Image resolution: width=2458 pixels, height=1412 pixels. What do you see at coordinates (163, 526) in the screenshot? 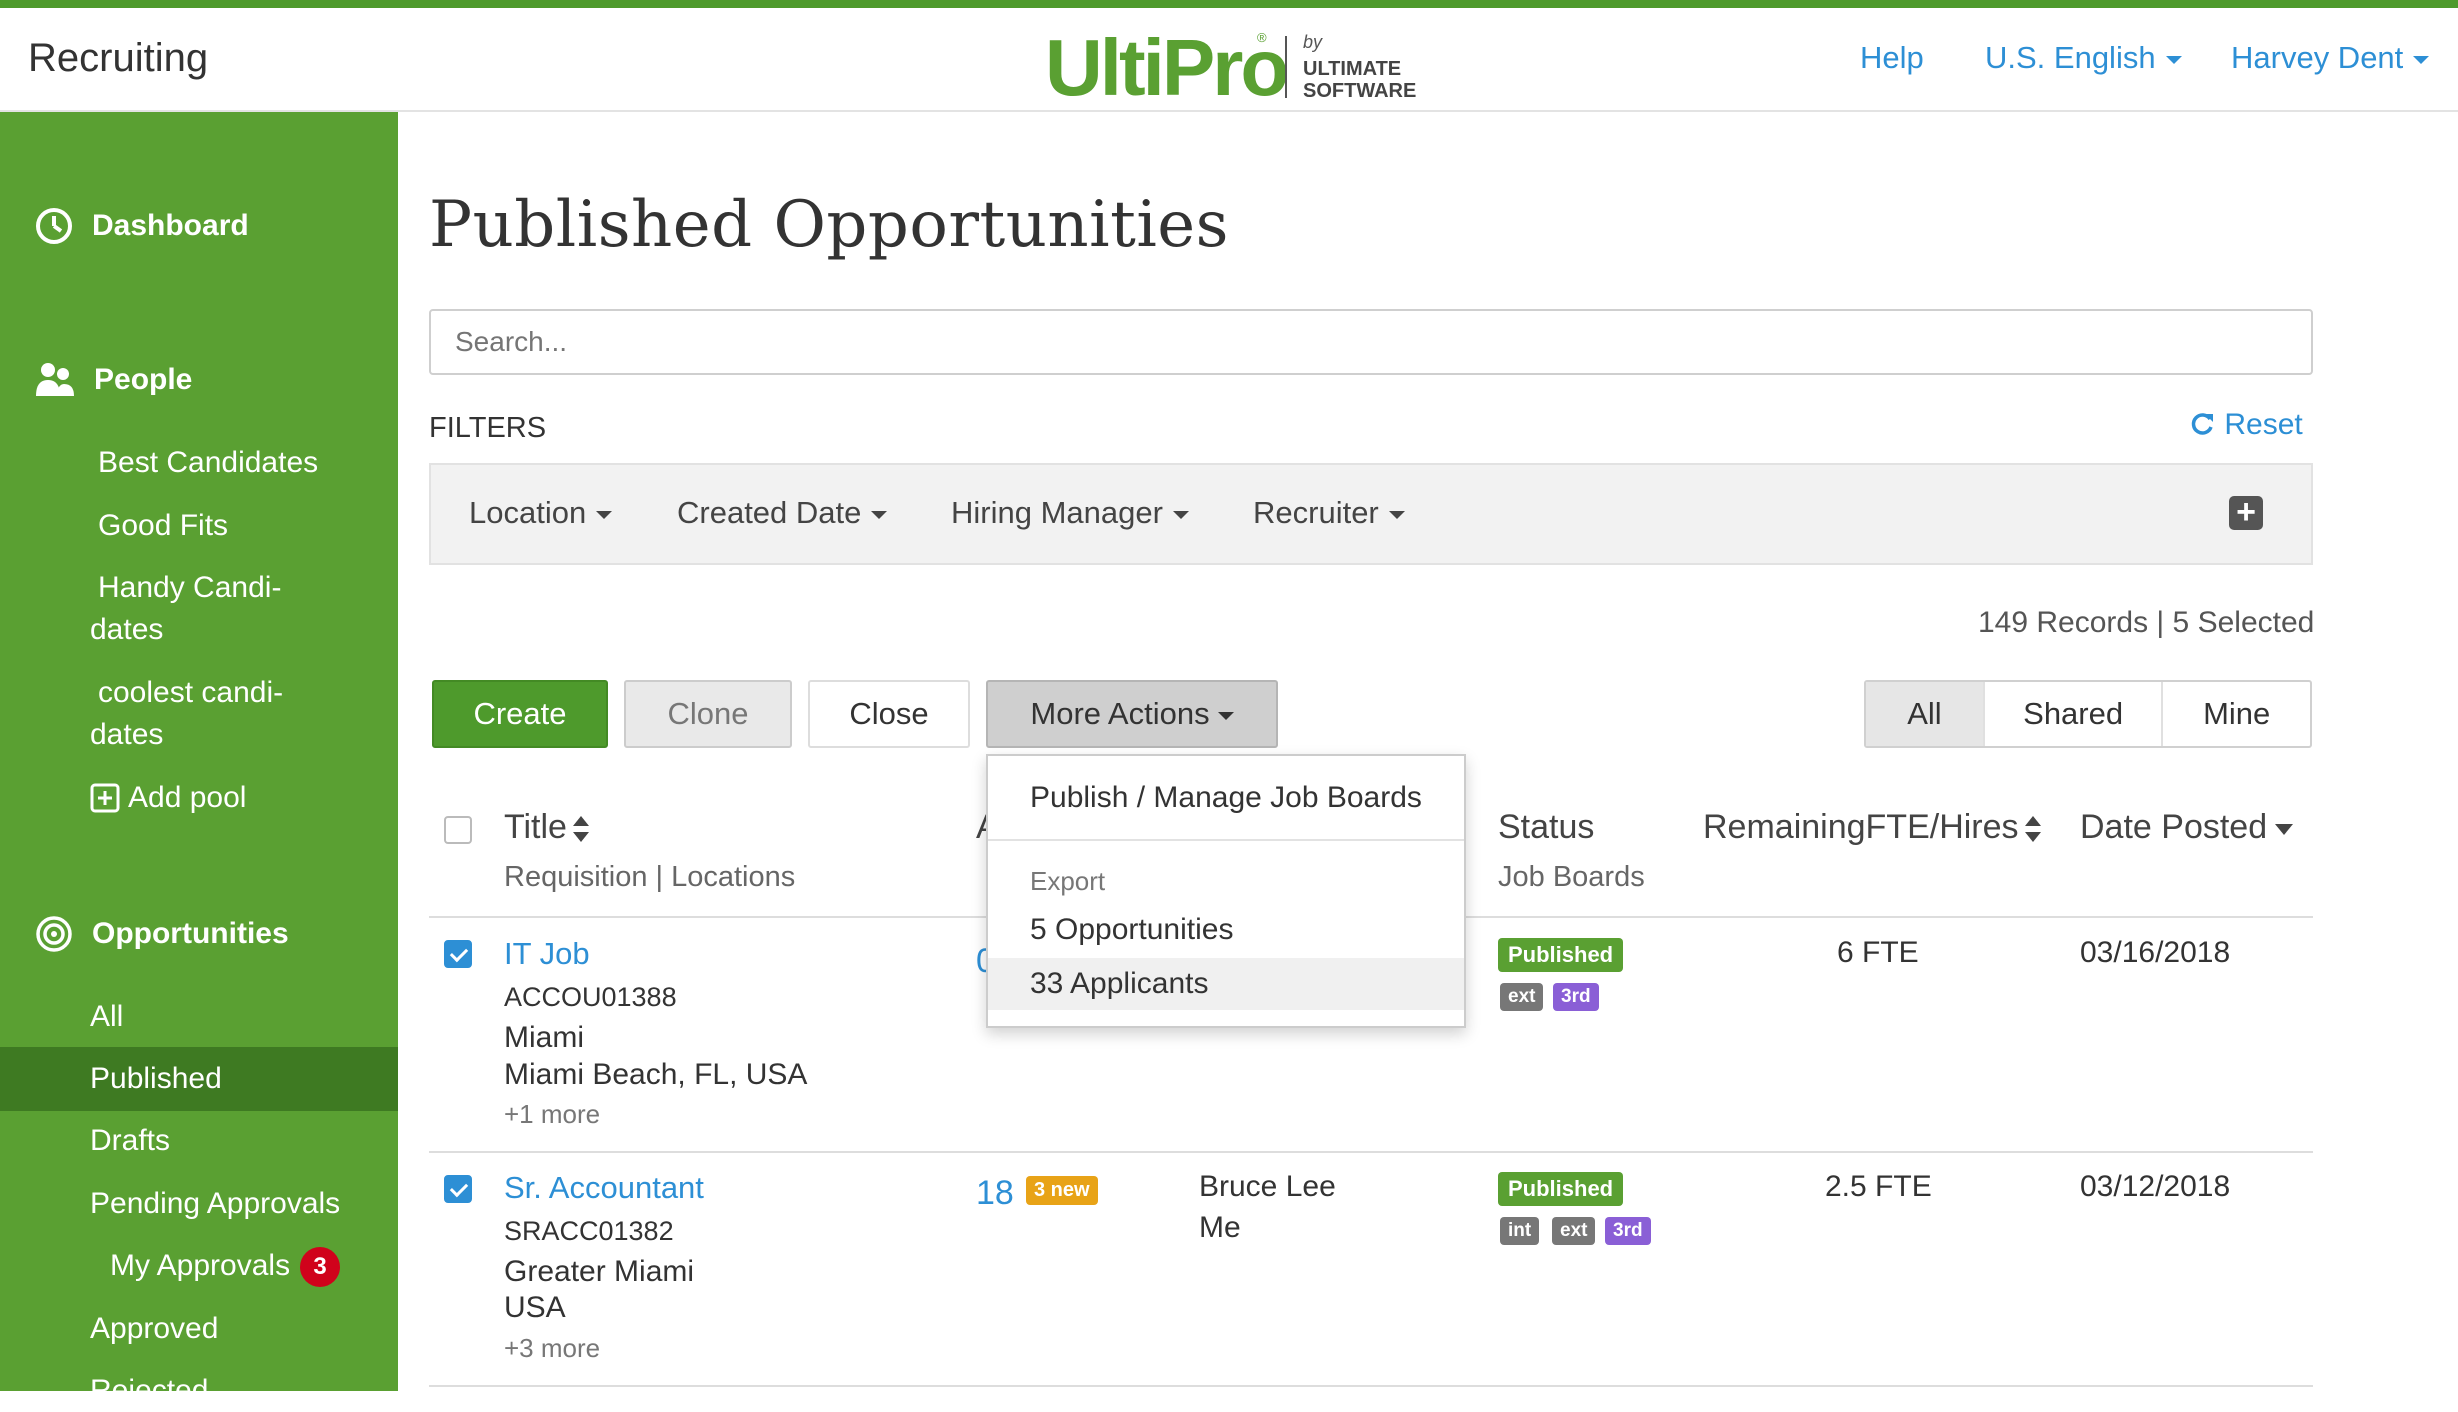
I see `sidebar-item-good-fits: Good Fits` at bounding box center [163, 526].